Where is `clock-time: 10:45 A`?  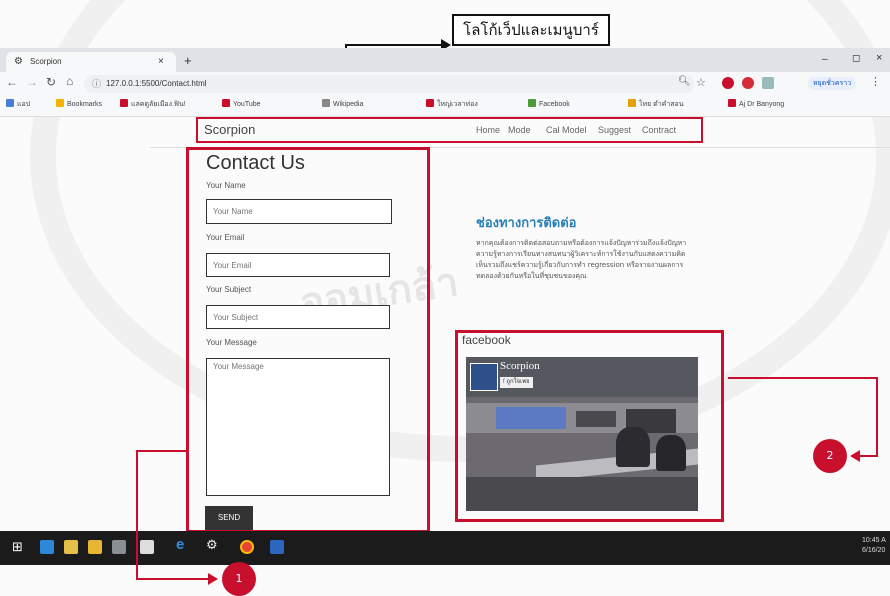
clock-time: 10:45 A is located at coordinates (874, 540).